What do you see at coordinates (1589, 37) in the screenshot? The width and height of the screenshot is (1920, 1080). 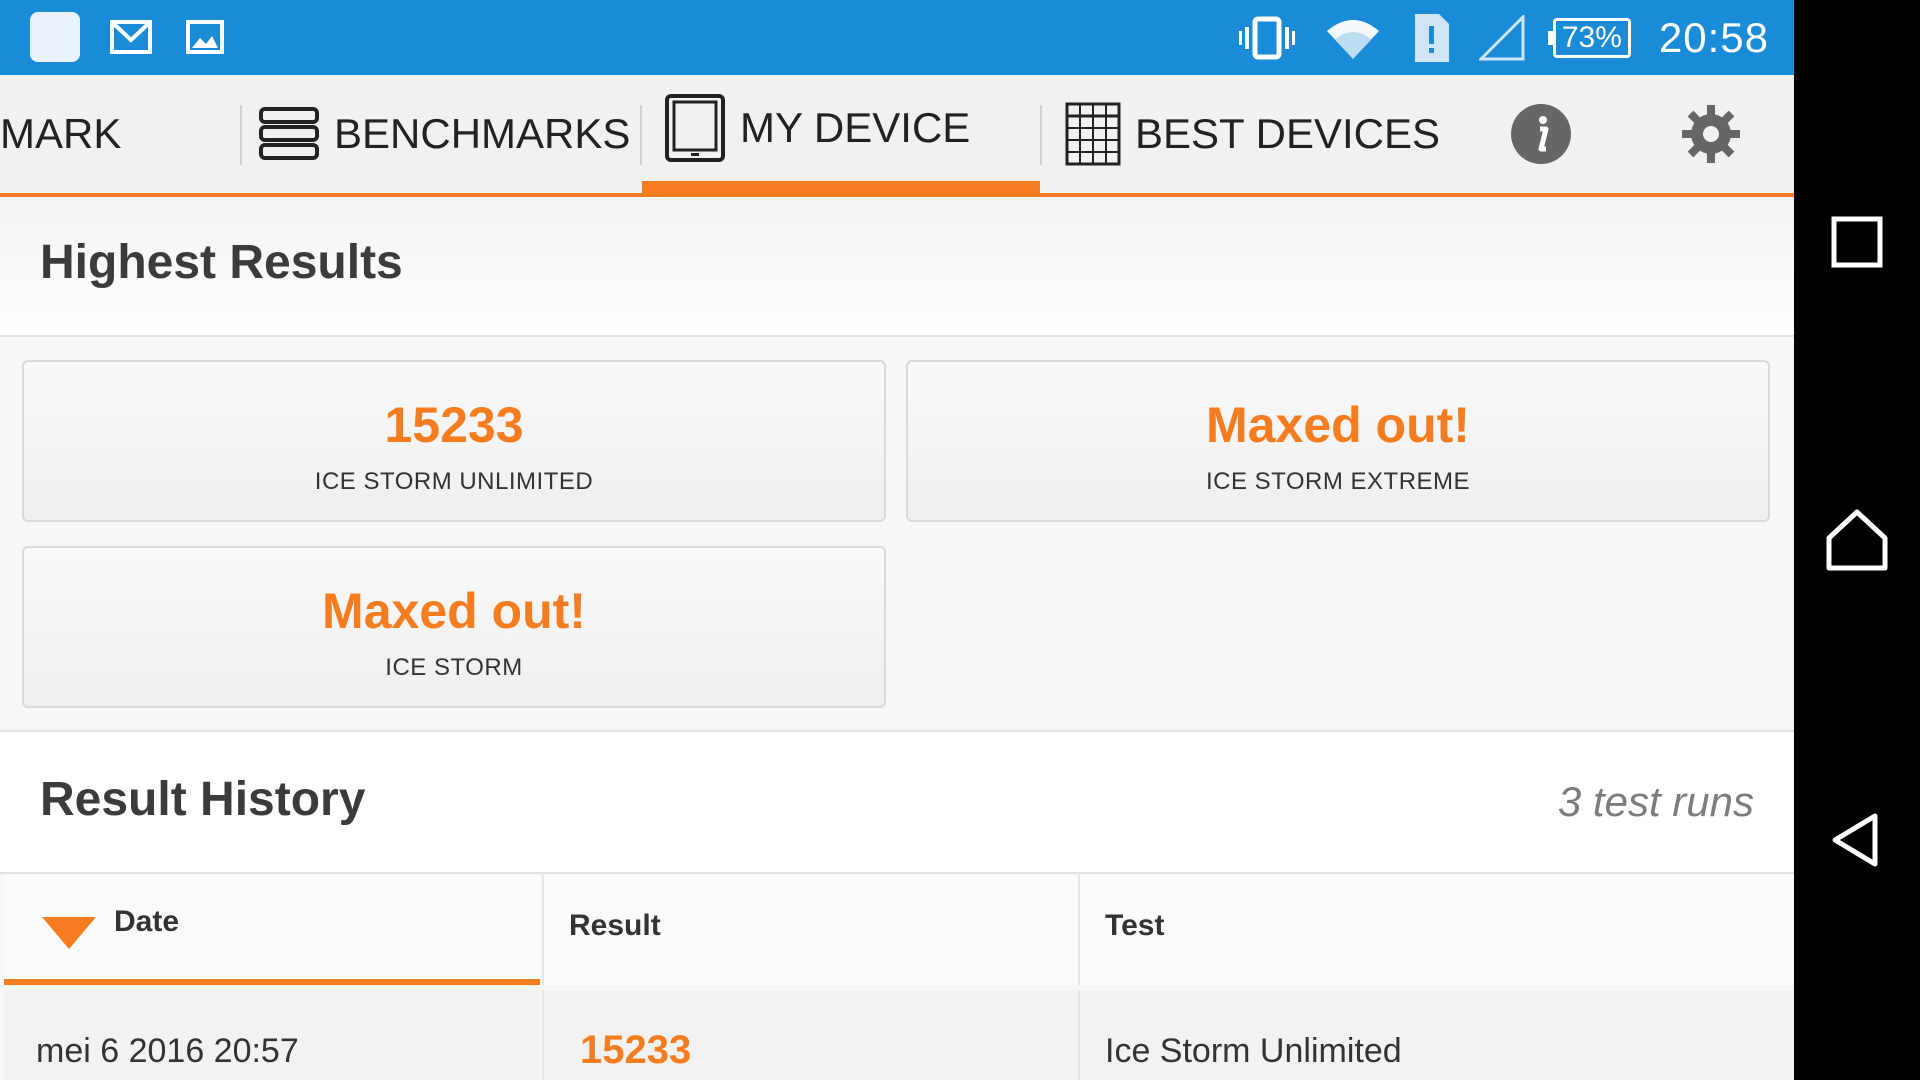 I see `battery-indicator: 73%` at bounding box center [1589, 37].